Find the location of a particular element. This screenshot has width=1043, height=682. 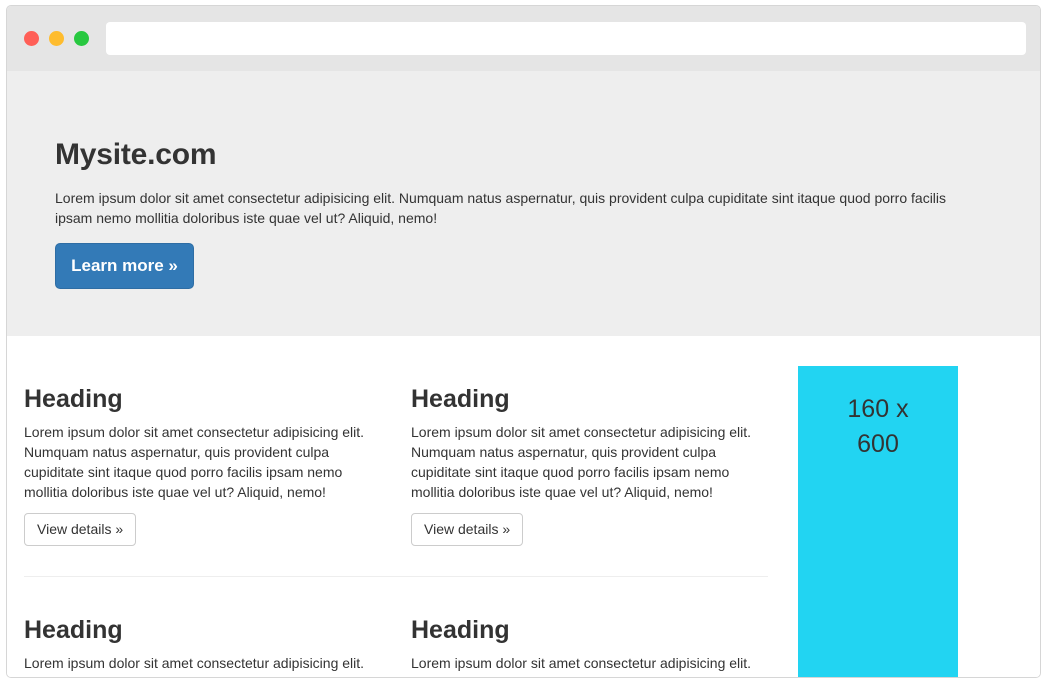

address-bar is located at coordinates (566, 38).